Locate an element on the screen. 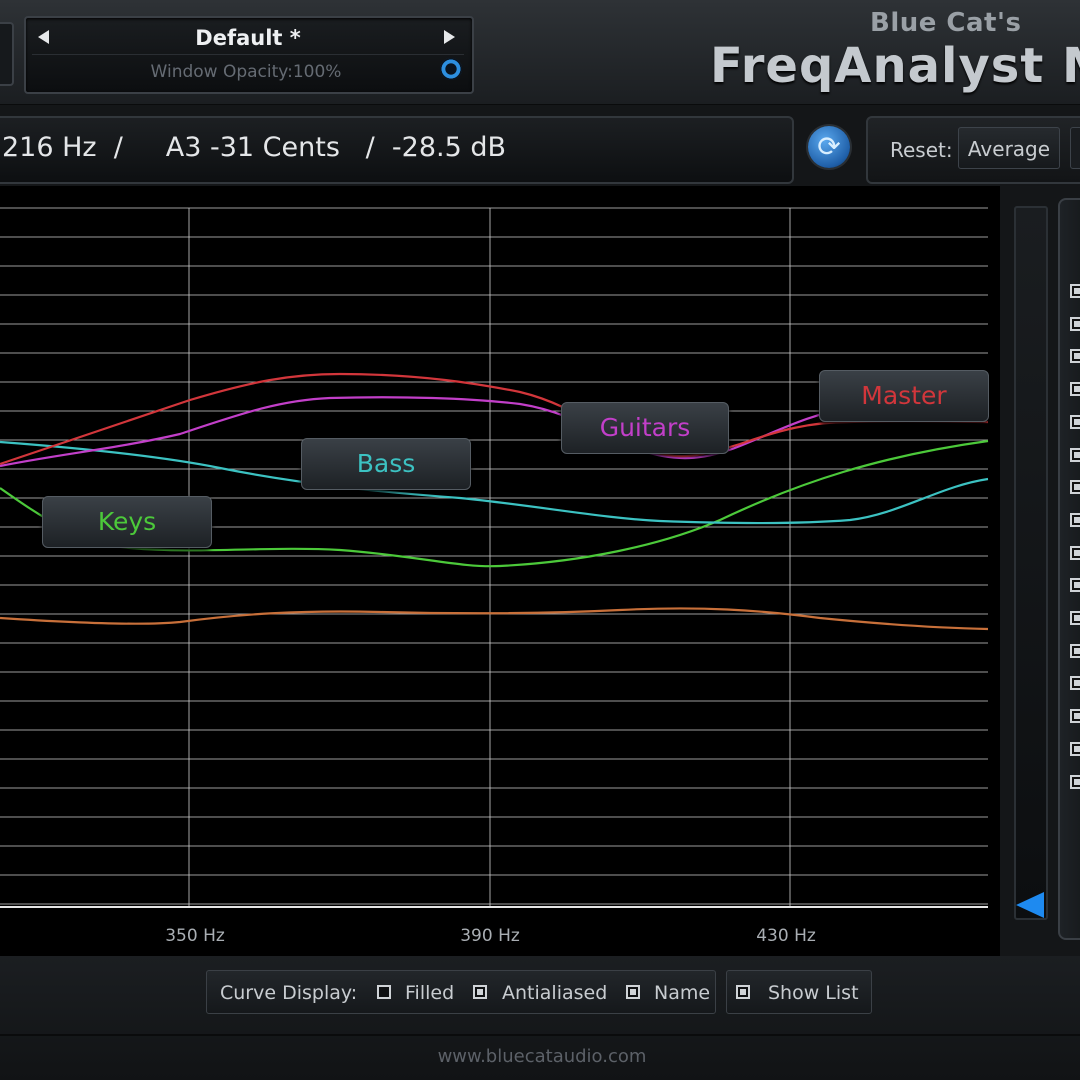 Image resolution: width=1080 pixels, height=1080 pixels. name-label: Name is located at coordinates (682, 993).